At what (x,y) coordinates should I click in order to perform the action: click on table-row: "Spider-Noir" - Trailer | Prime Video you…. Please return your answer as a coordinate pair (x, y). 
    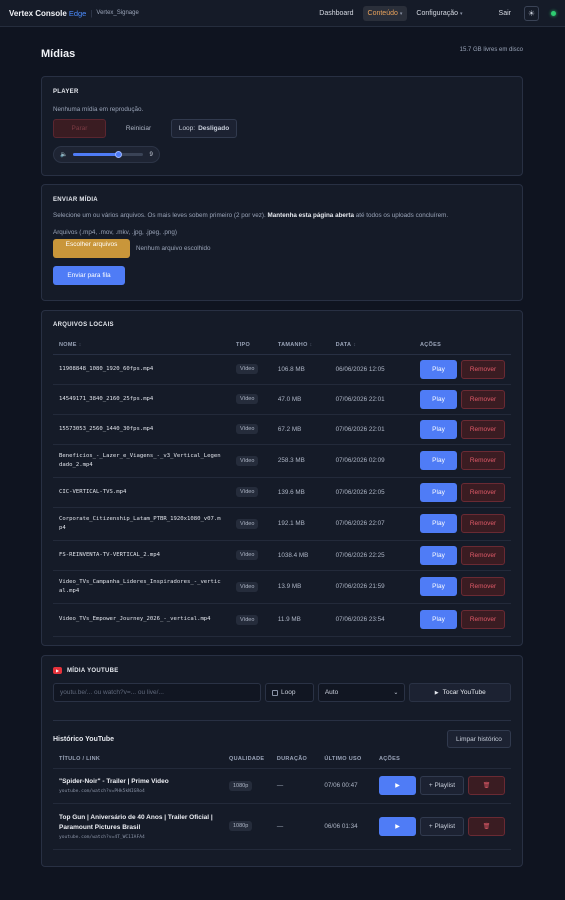
    Looking at the image, I should click on (282, 785).